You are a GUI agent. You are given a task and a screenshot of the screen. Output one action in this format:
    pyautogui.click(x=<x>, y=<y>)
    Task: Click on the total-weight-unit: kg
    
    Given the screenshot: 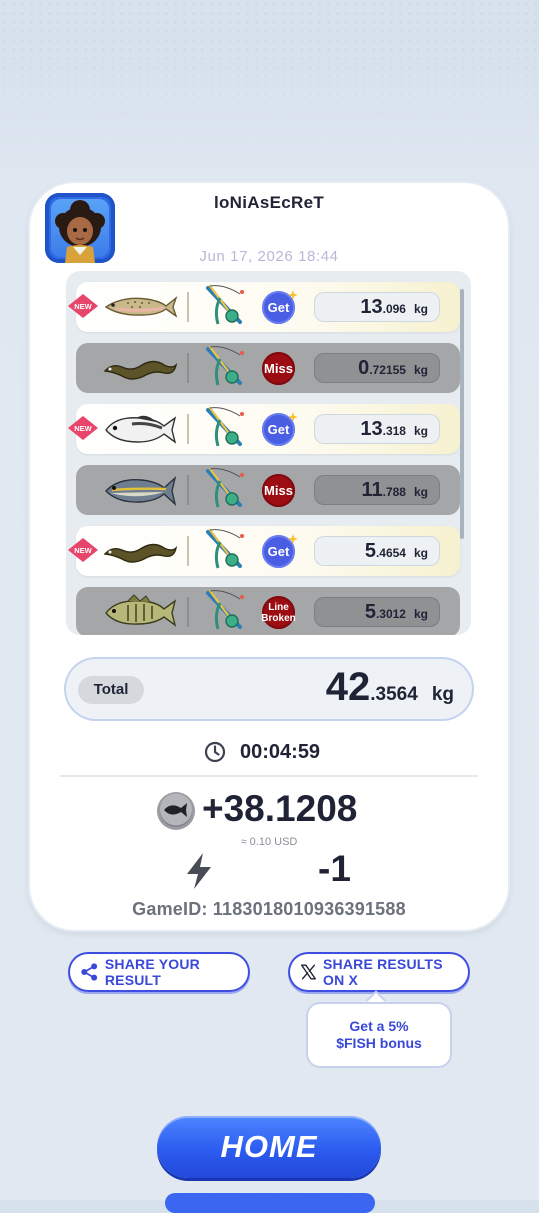 What is the action you would take?
    pyautogui.click(x=442, y=694)
    